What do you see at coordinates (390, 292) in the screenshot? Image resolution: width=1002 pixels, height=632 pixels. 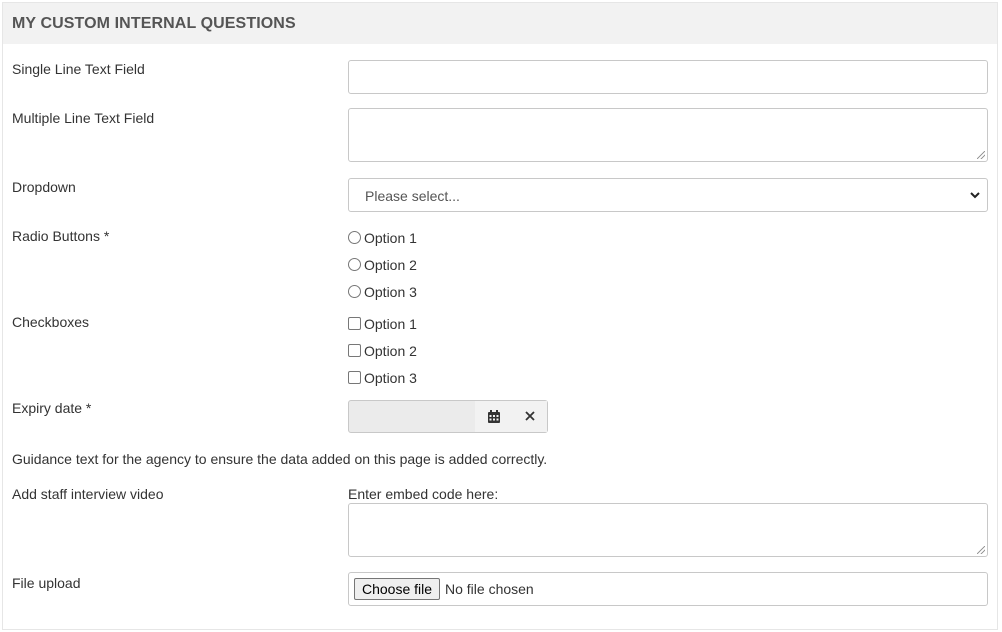 I see `radio-option-label: Option 3` at bounding box center [390, 292].